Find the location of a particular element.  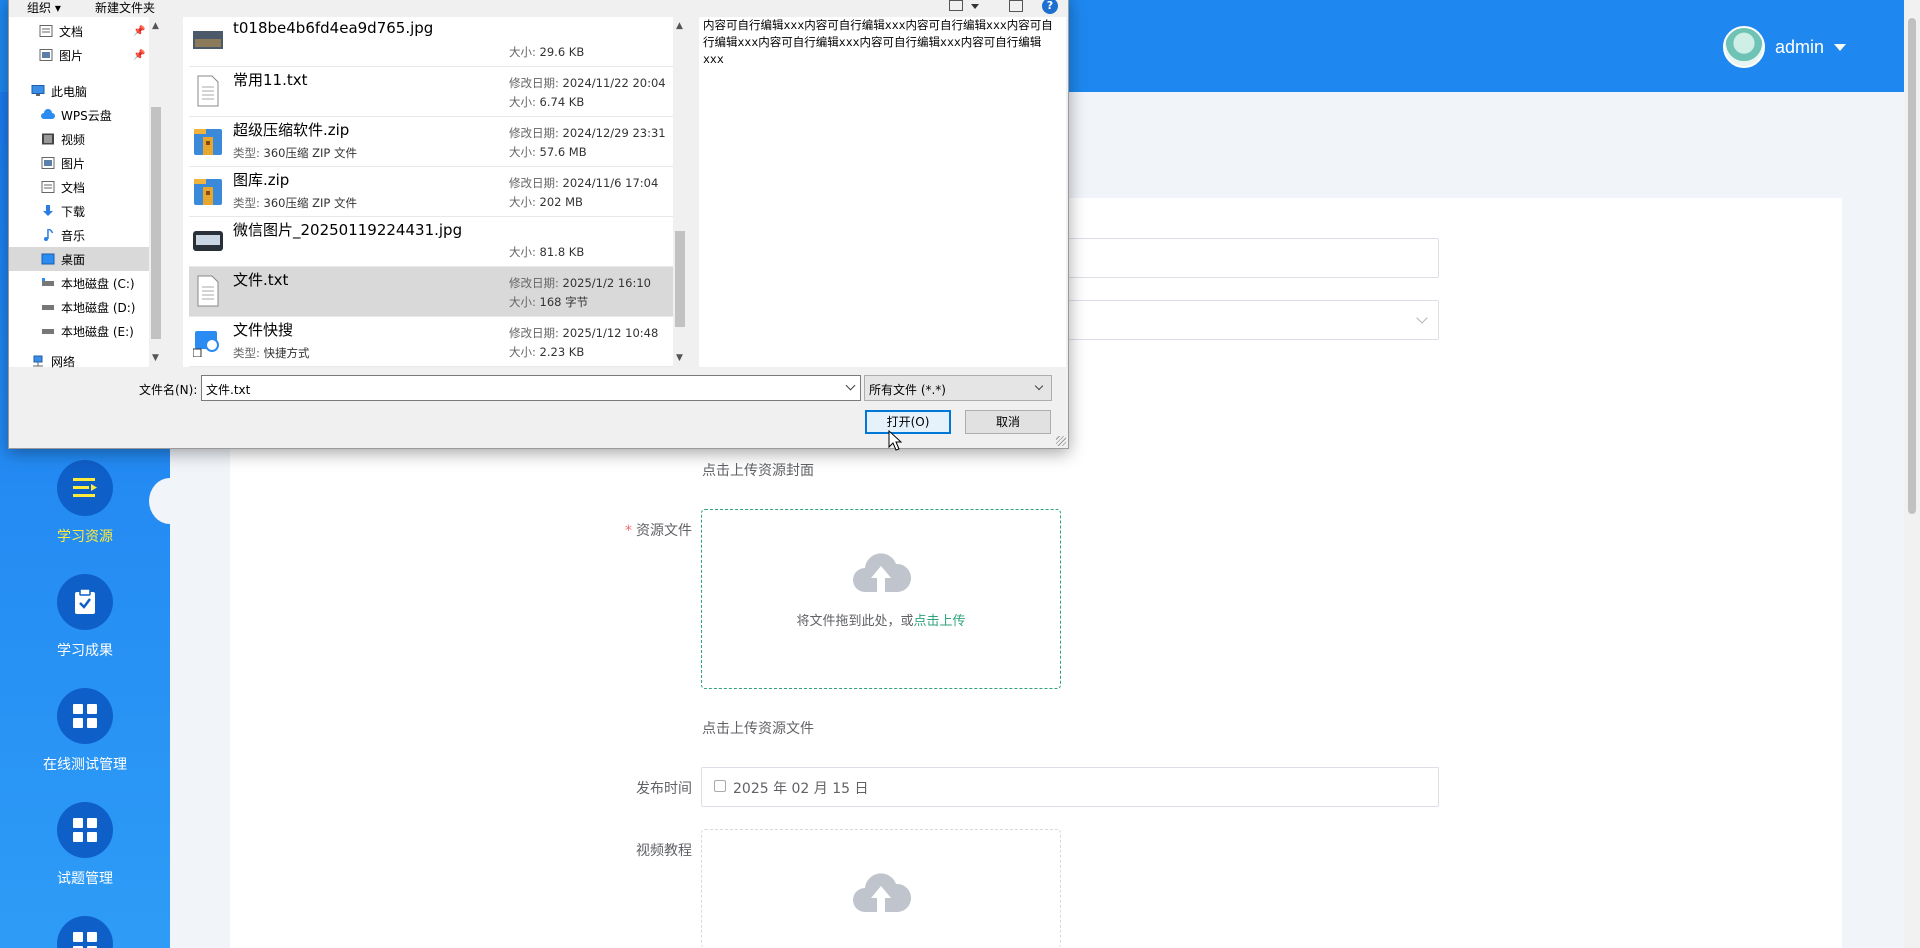

picture-icon is located at coordinates (48, 163).